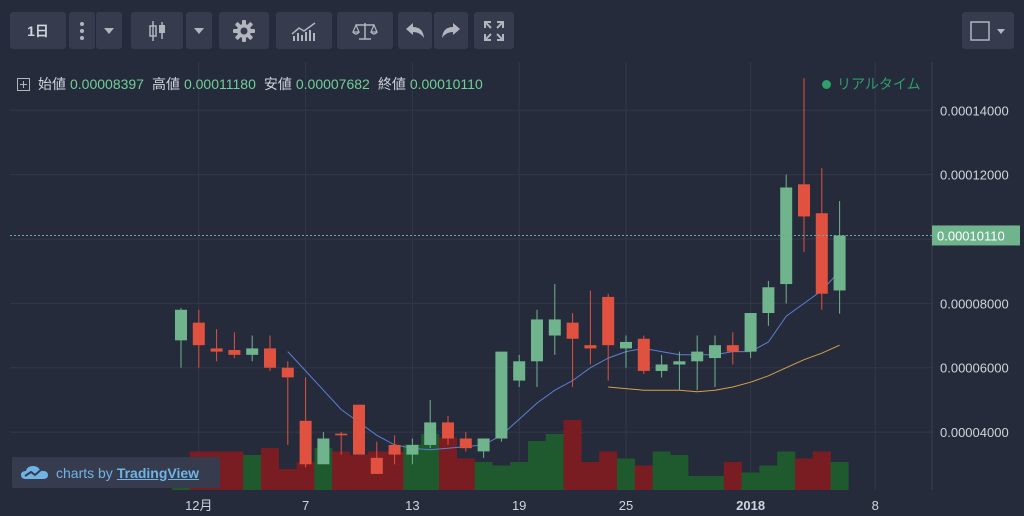 The width and height of the screenshot is (1024, 516). Describe the element at coordinates (412, 505) in the screenshot. I see `x-tick-label: 13` at that location.